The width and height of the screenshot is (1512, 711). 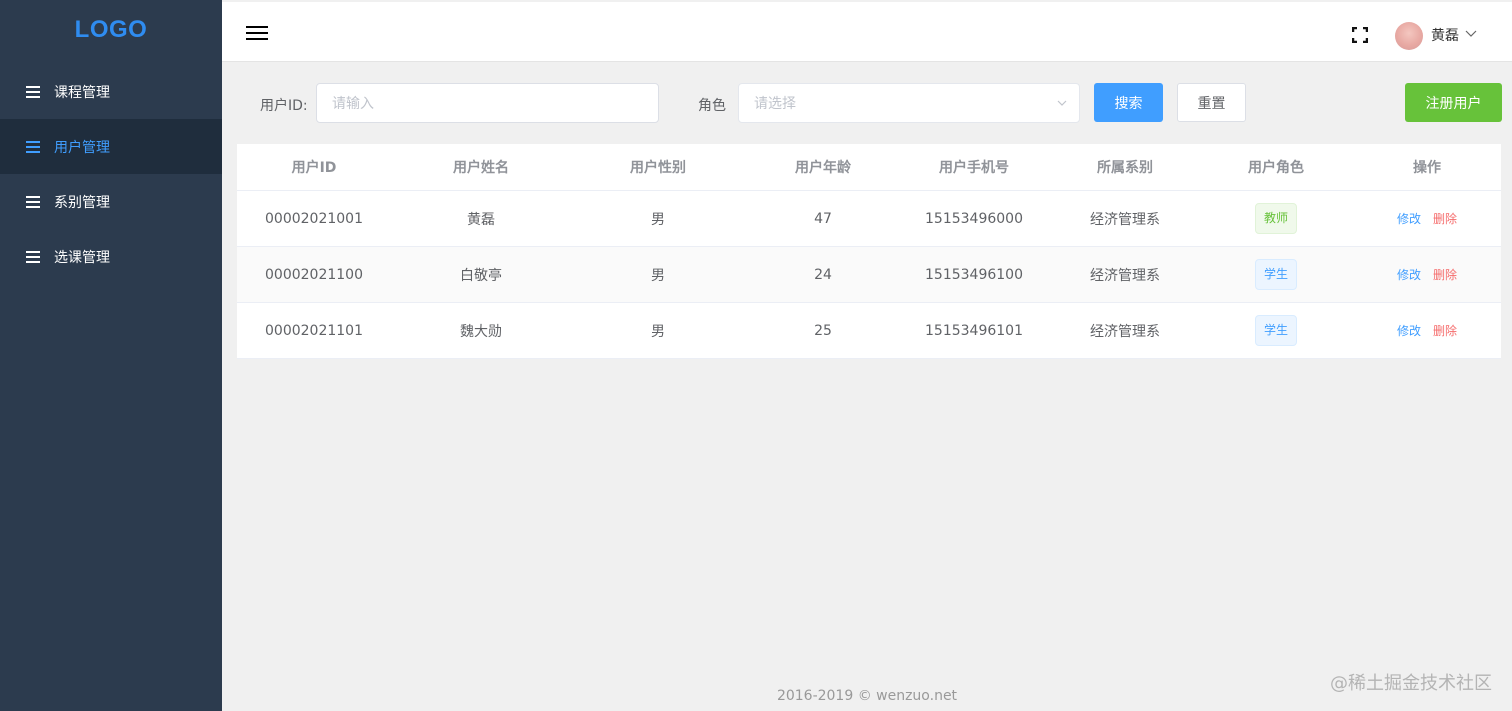 What do you see at coordinates (867, 32) in the screenshot?
I see `top-header: 黄磊` at bounding box center [867, 32].